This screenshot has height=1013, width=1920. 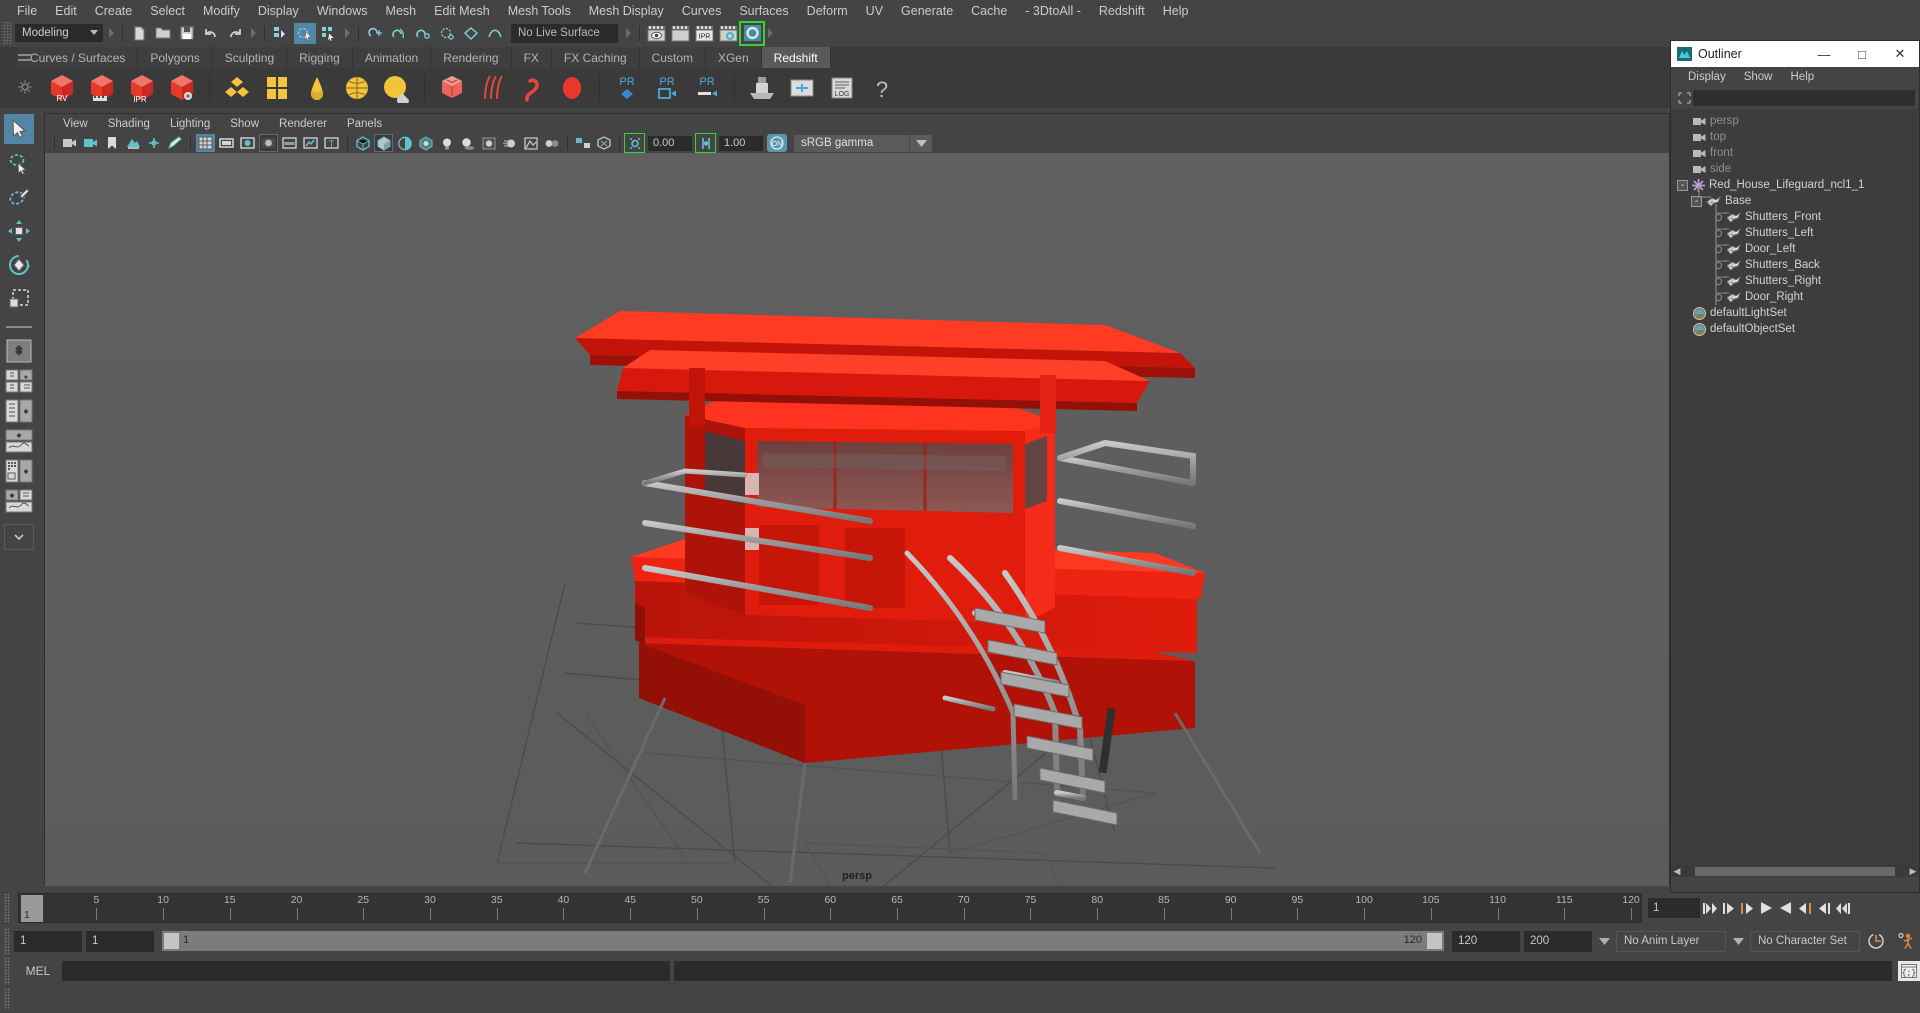 I want to click on outliner-menu-help: Help, so click(x=1803, y=77).